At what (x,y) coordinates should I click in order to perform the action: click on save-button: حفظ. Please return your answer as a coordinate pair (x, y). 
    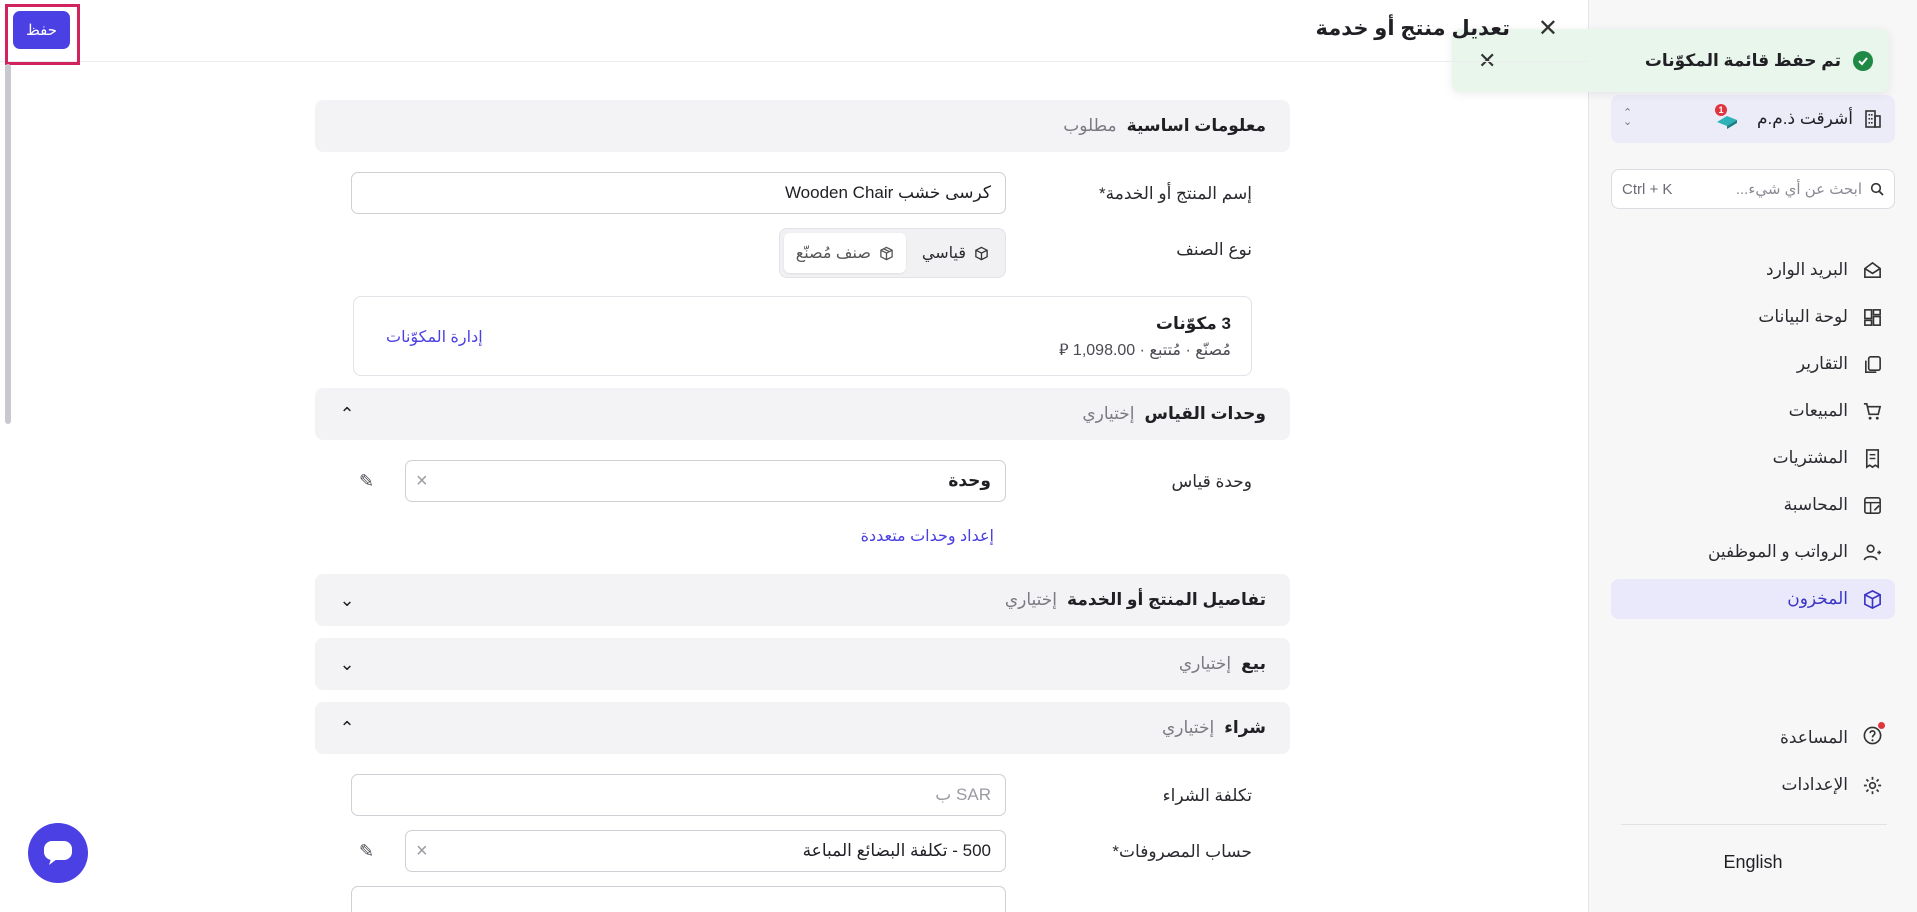
    Looking at the image, I should click on (41, 30).